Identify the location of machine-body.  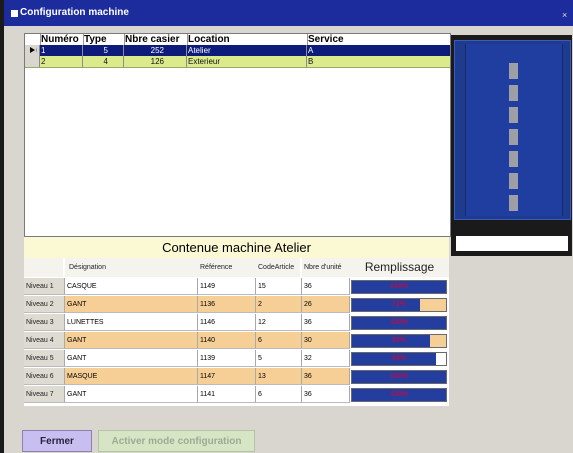
(514, 130).